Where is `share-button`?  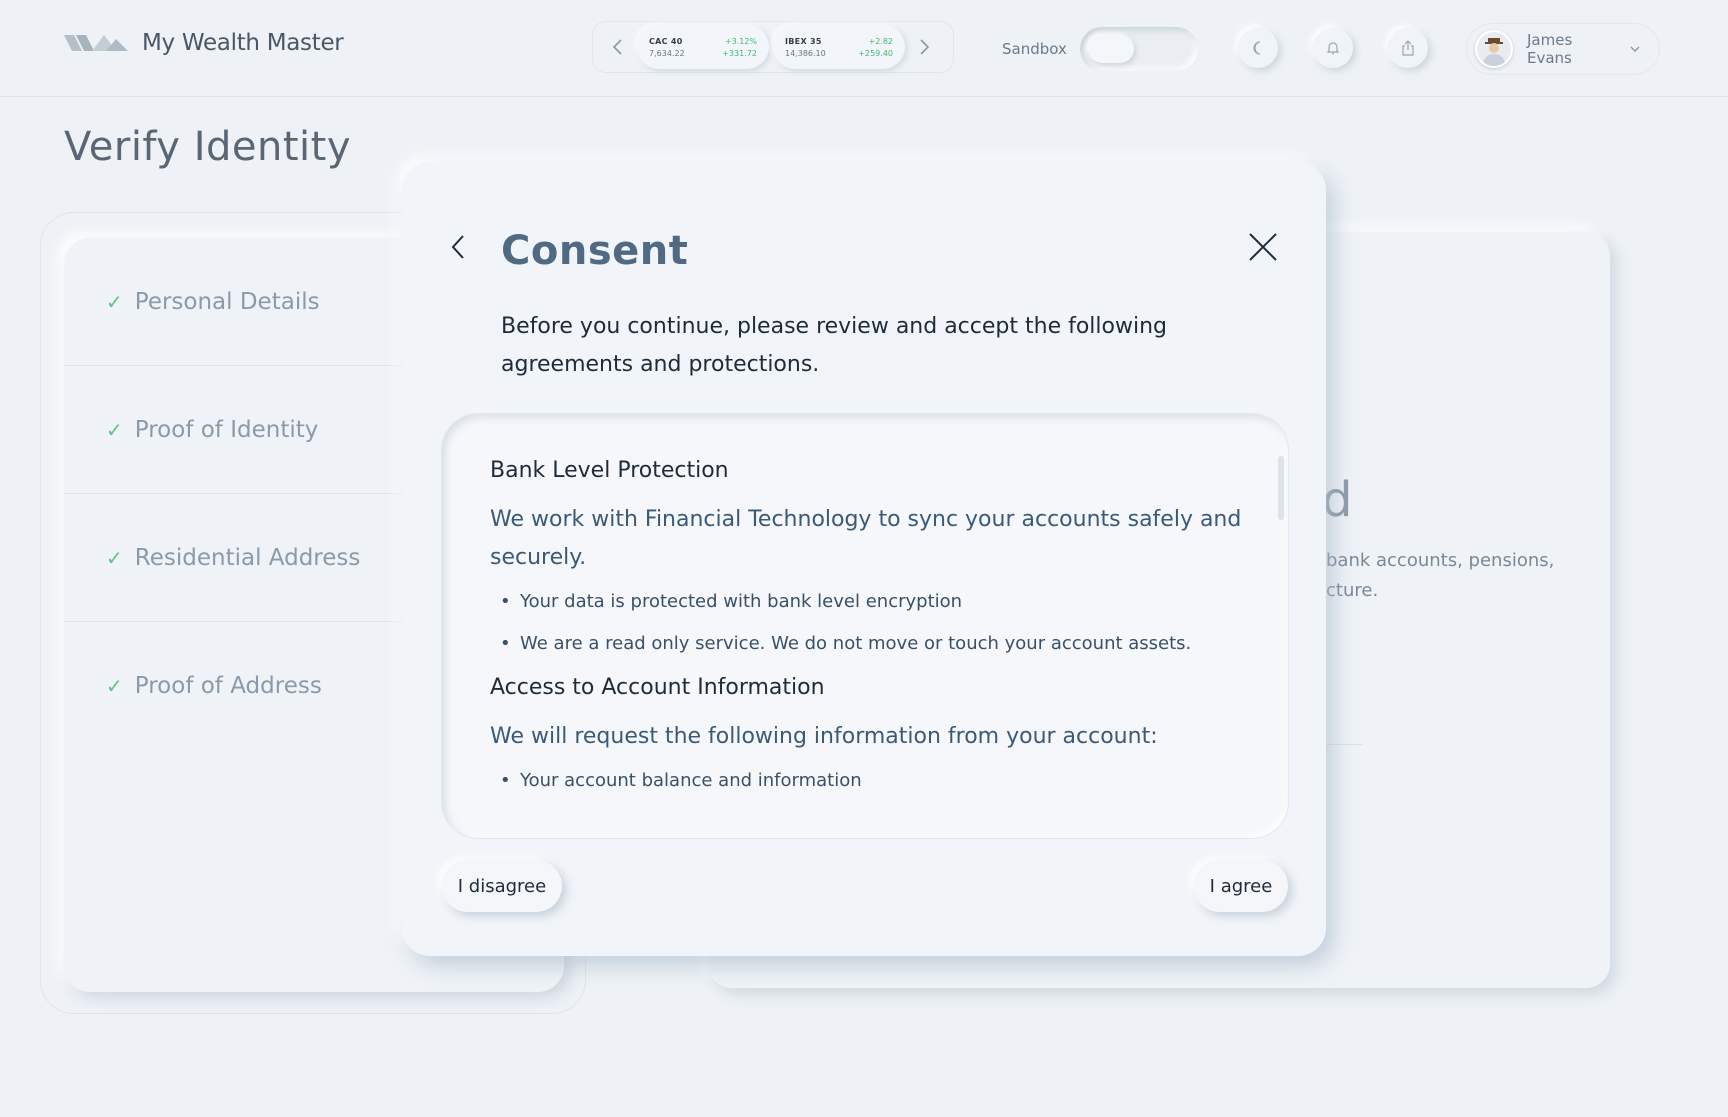 share-button is located at coordinates (1408, 48).